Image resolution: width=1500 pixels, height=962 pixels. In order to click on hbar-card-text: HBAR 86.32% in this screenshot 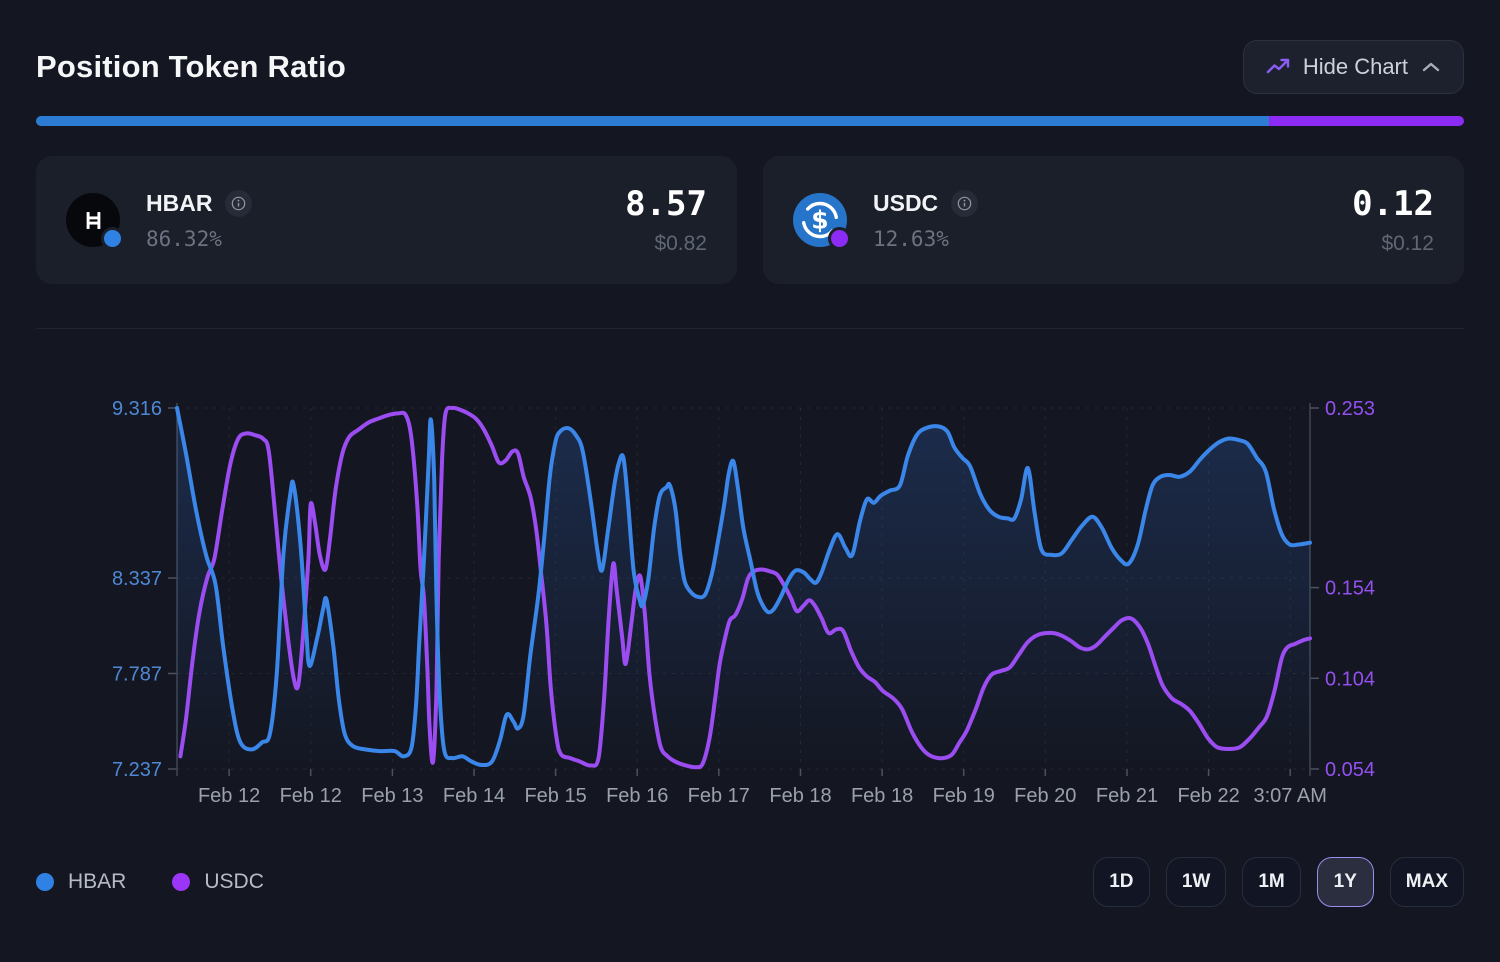, I will do `click(199, 220)`.